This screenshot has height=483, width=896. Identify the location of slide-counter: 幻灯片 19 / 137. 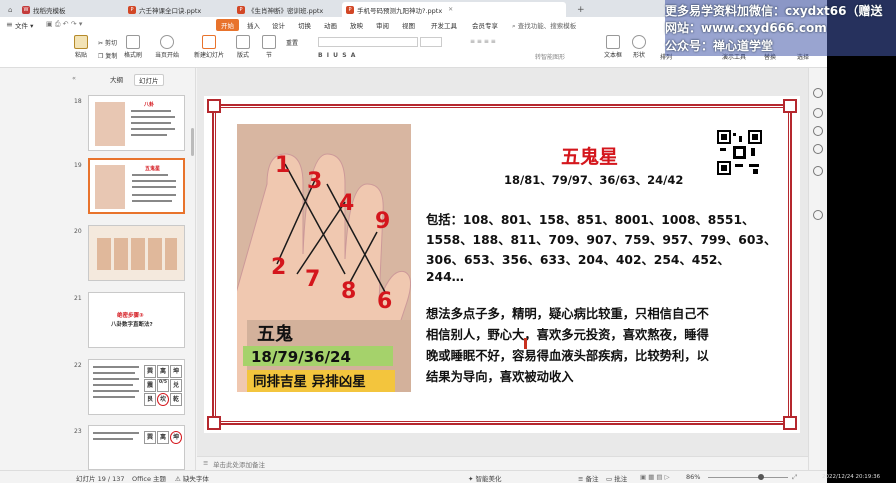
(100, 479).